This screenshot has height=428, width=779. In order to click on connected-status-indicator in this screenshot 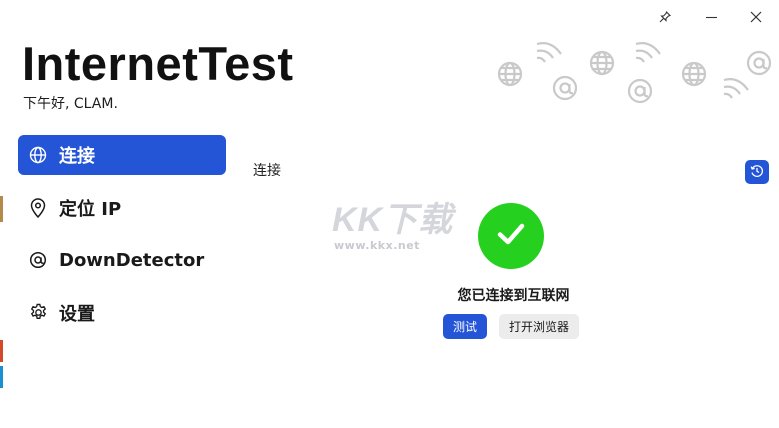, I will do `click(511, 236)`.